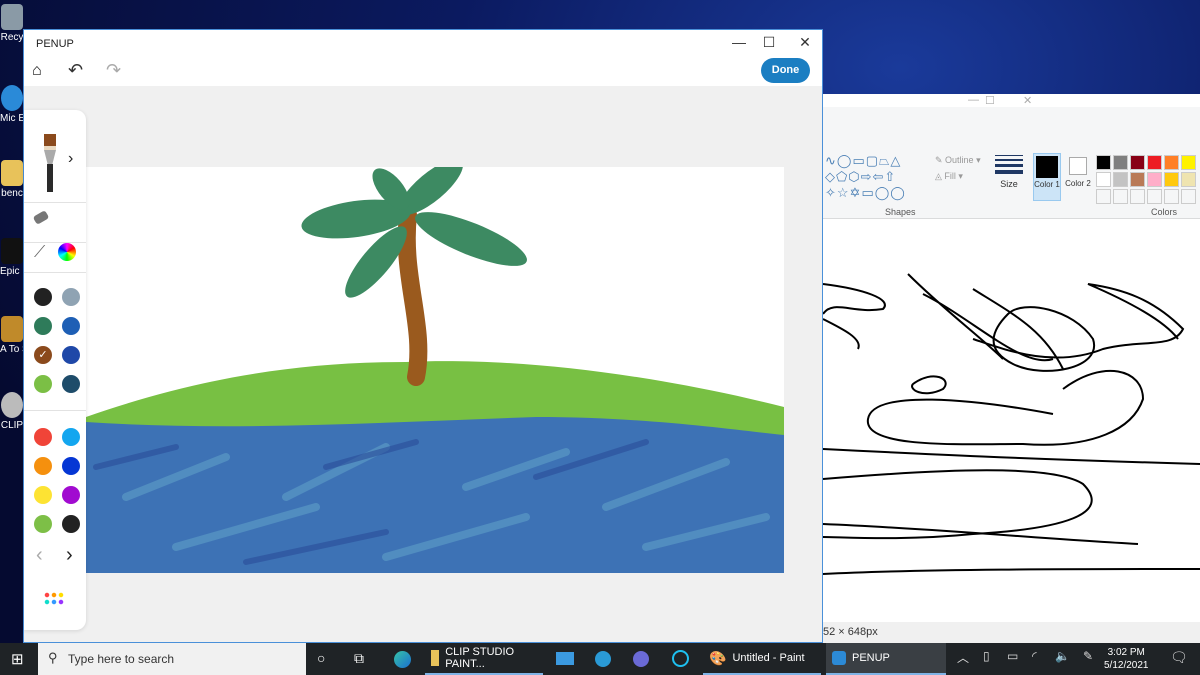 This screenshot has width=1200, height=675. What do you see at coordinates (12, 179) in the screenshot?
I see `desktop-icon-folder: benc` at bounding box center [12, 179].